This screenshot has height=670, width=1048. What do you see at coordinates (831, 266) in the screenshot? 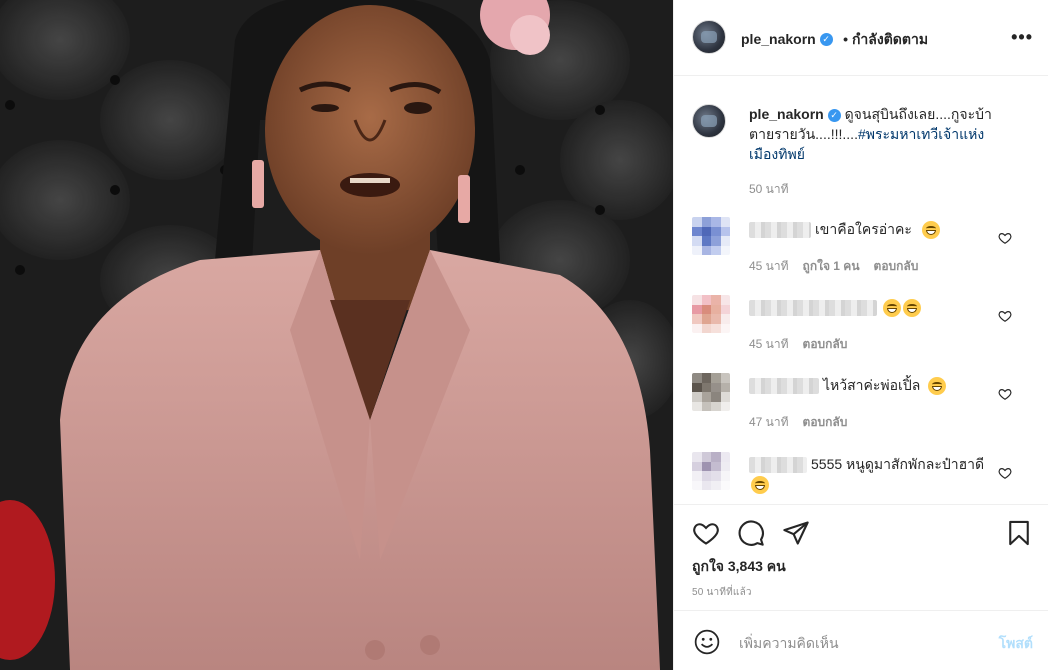
I see `comment-likes: ถูกใจ 1 คน` at bounding box center [831, 266].